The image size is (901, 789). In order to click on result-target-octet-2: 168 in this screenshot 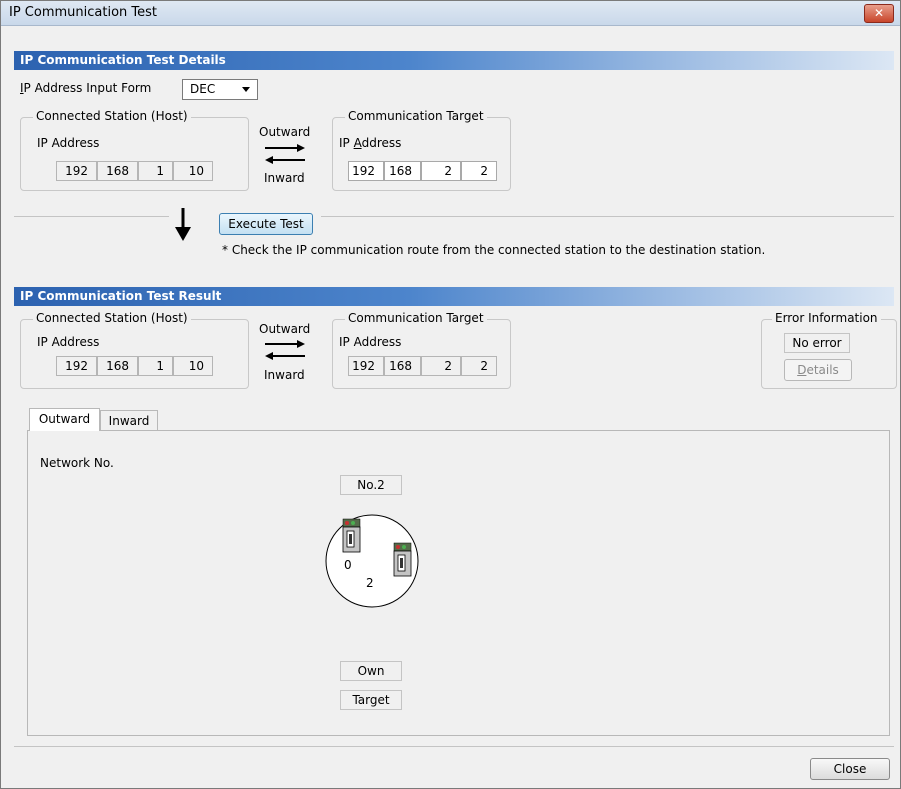, I will do `click(402, 366)`.